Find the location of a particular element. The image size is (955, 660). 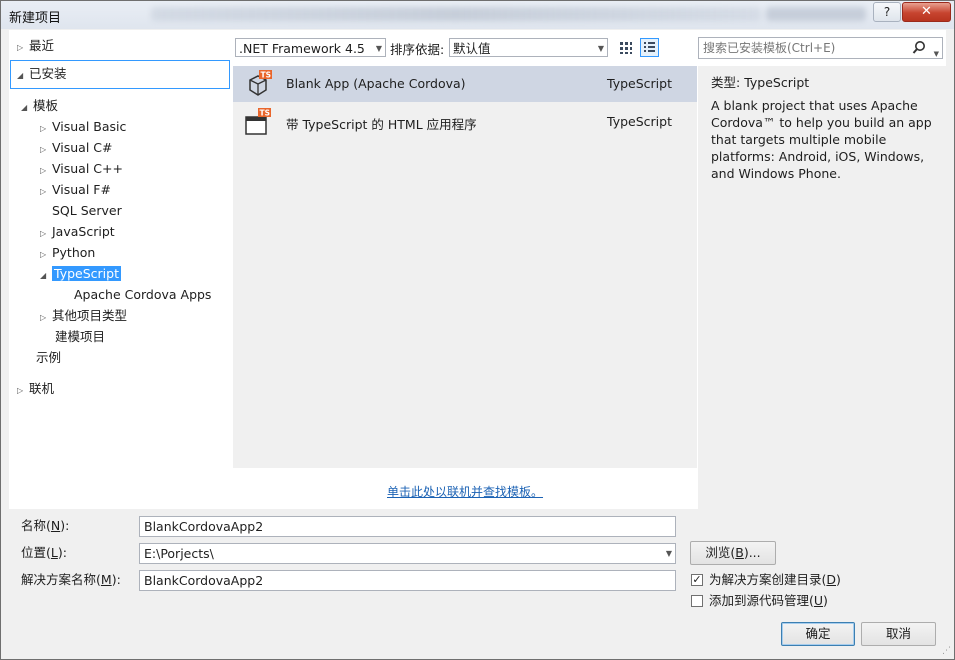

create-directory-label: 为解决方案创建目录(D) is located at coordinates (775, 579).